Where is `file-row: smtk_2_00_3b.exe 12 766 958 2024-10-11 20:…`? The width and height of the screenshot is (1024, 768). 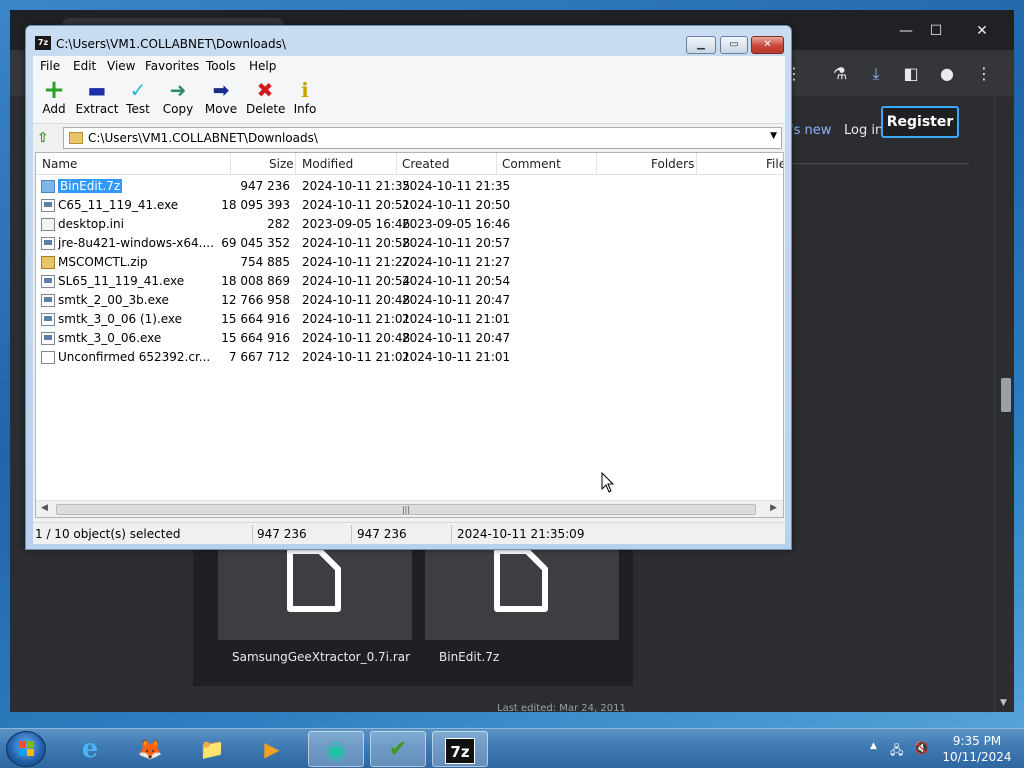
file-row: smtk_2_00_3b.exe 12 766 958 2024-10-11 20:… is located at coordinates (409, 300).